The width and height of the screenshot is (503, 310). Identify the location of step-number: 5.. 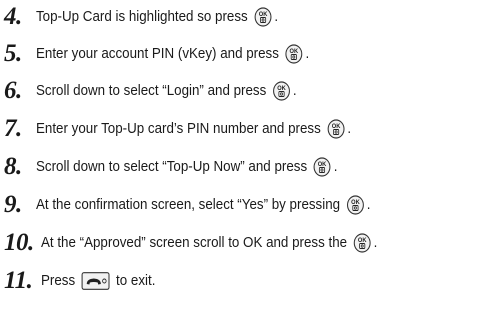
(13, 53).